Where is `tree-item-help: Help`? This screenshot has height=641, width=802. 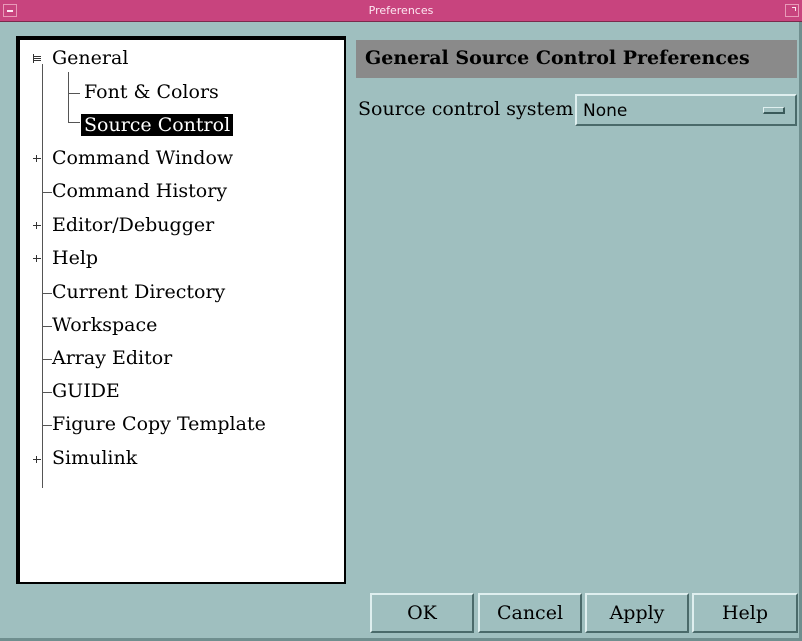
tree-item-help: Help is located at coordinates (75, 258).